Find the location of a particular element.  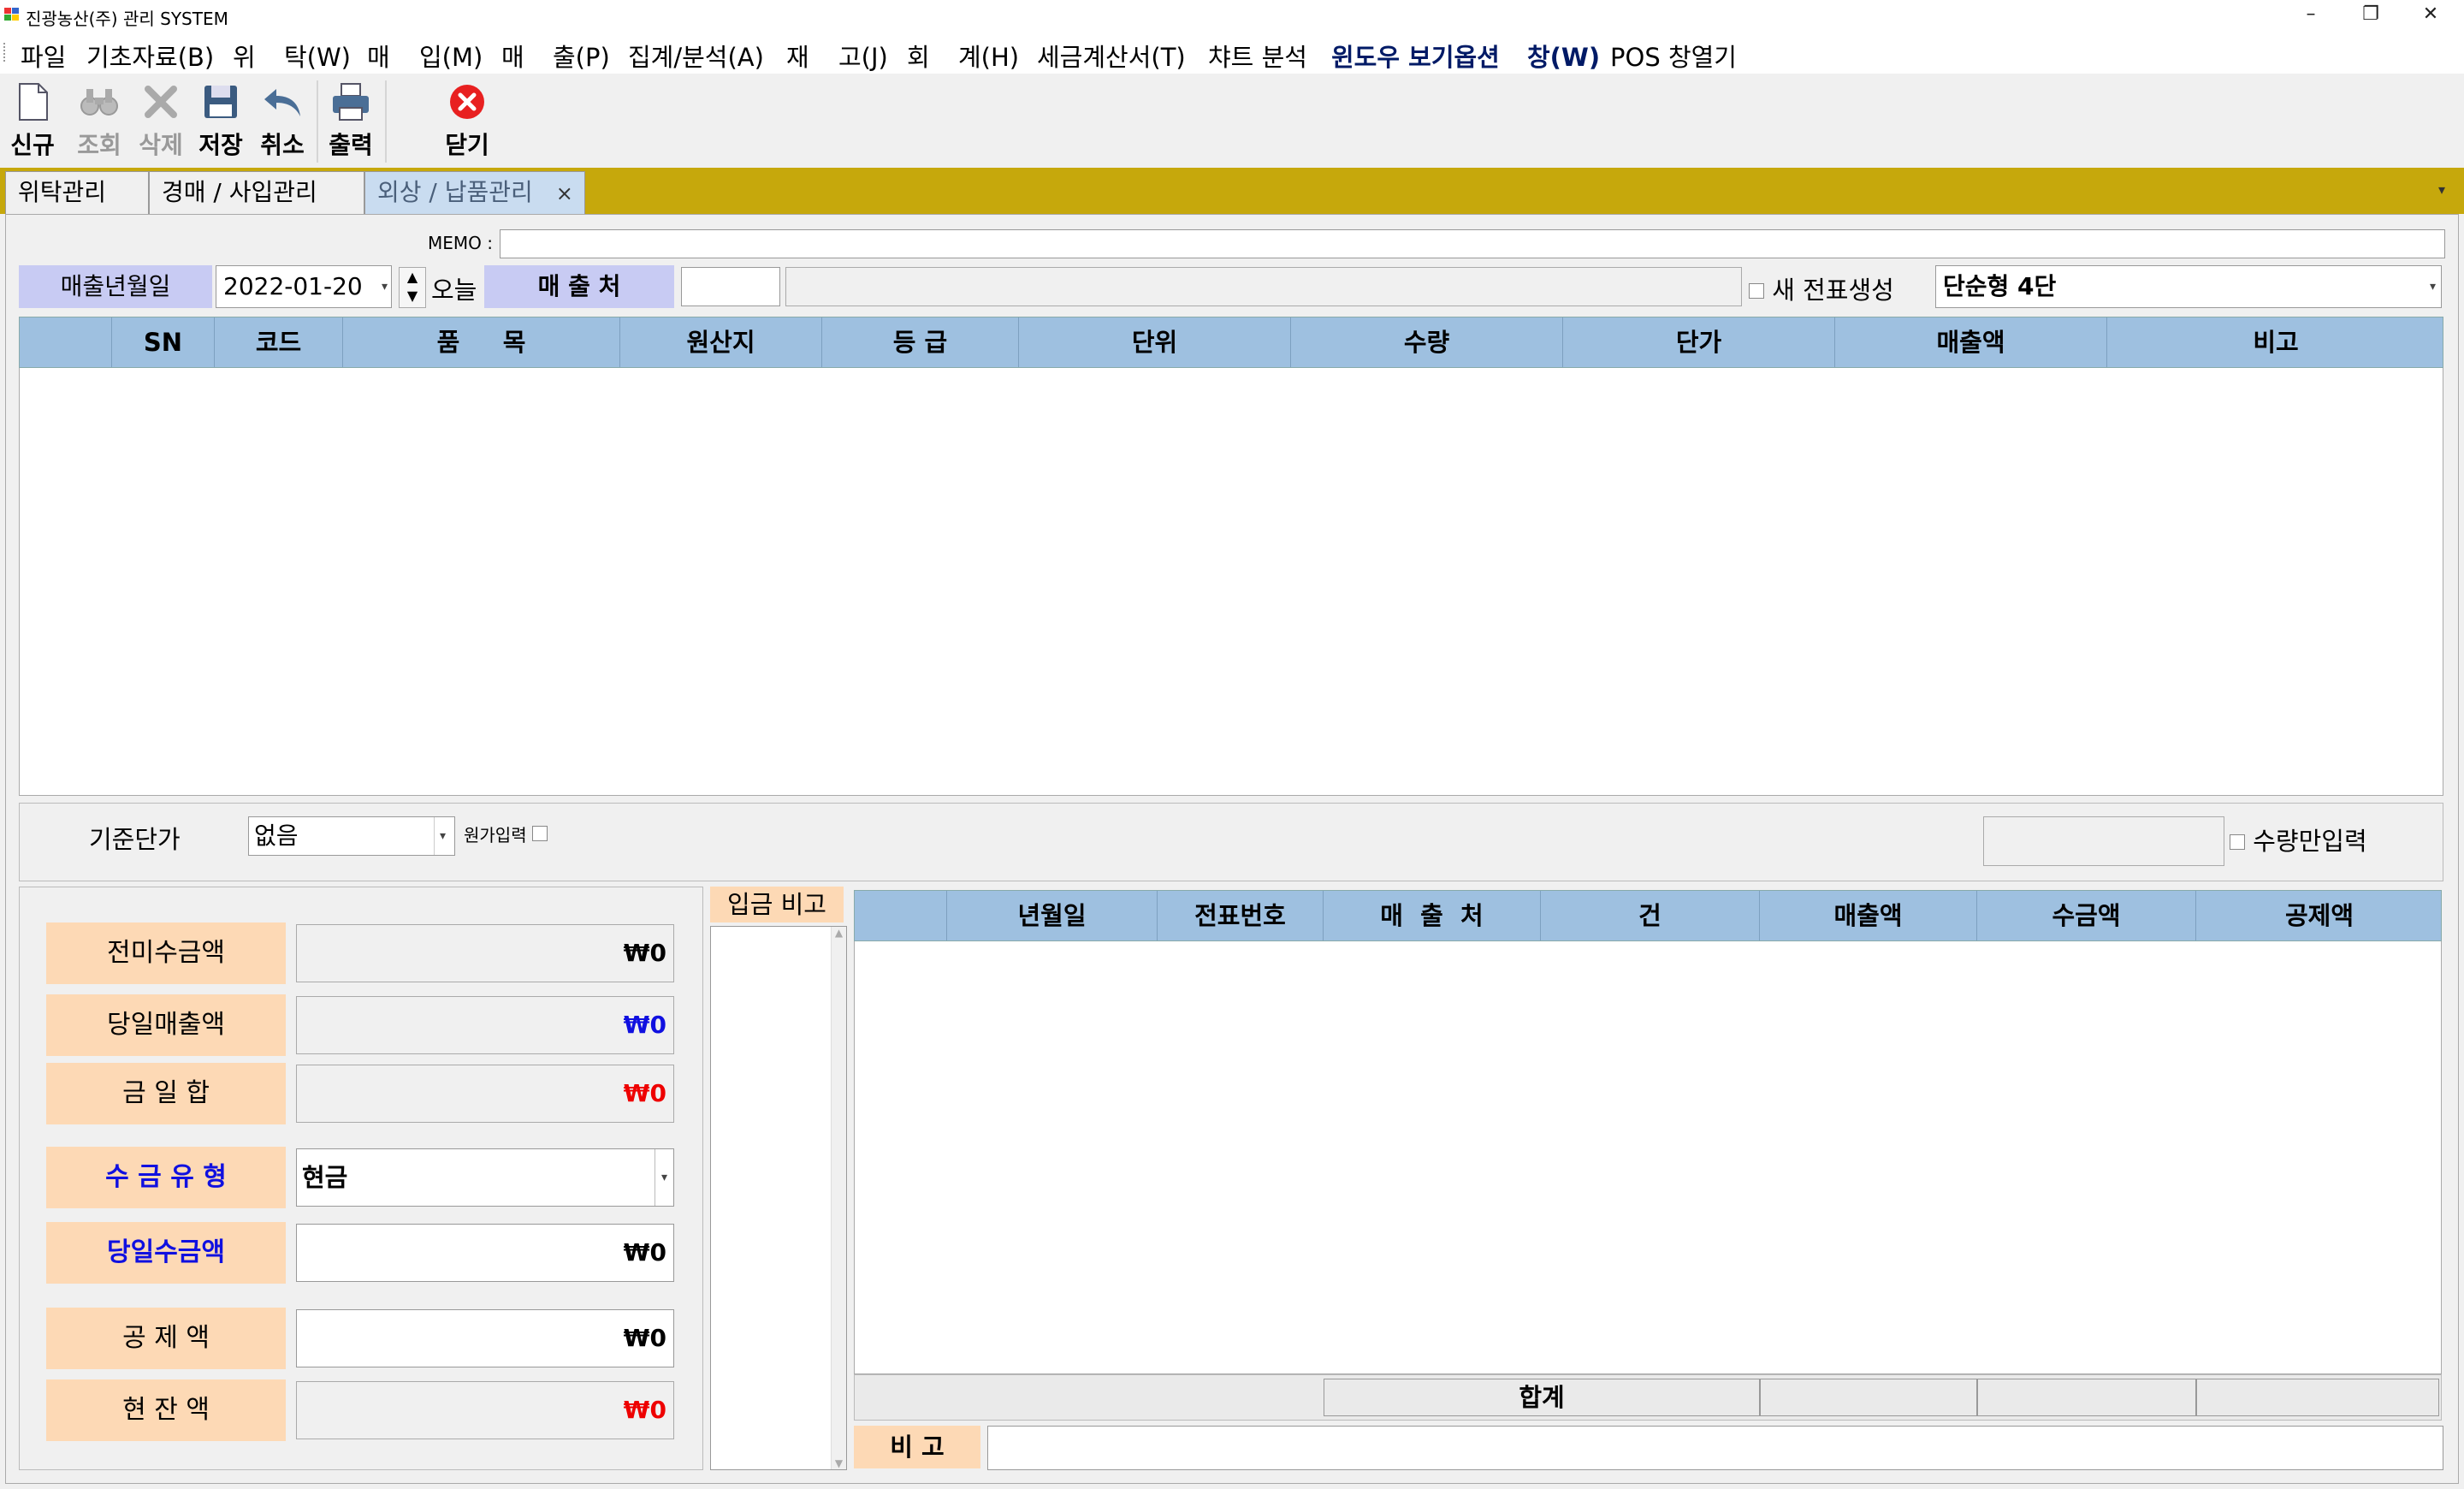

menu-item: 재 is located at coordinates (797, 56).